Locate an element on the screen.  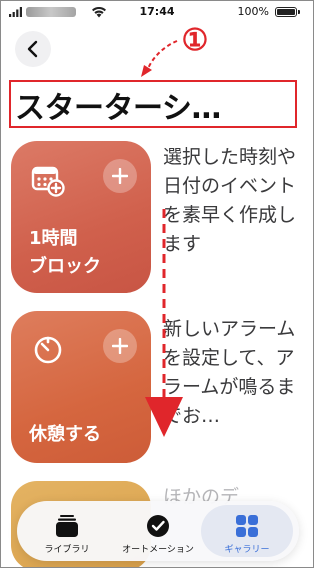
tab-library: ライブラリ is located at coordinates (67, 531).